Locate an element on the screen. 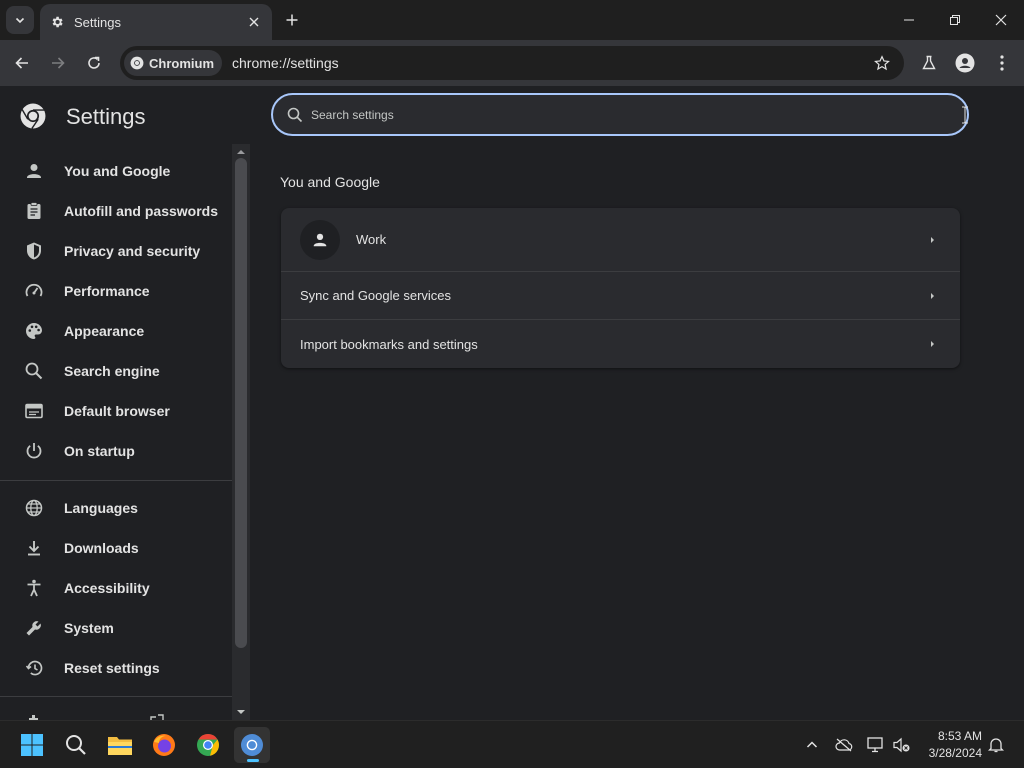 Image resolution: width=1024 pixels, height=768 pixels. scroll-down-icon is located at coordinates (241, 712).